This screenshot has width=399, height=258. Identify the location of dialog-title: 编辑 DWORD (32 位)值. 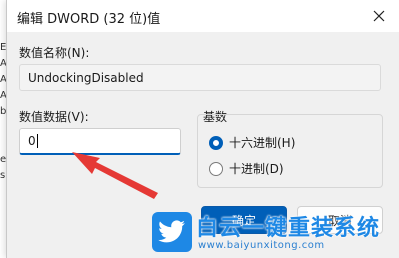
(89, 19).